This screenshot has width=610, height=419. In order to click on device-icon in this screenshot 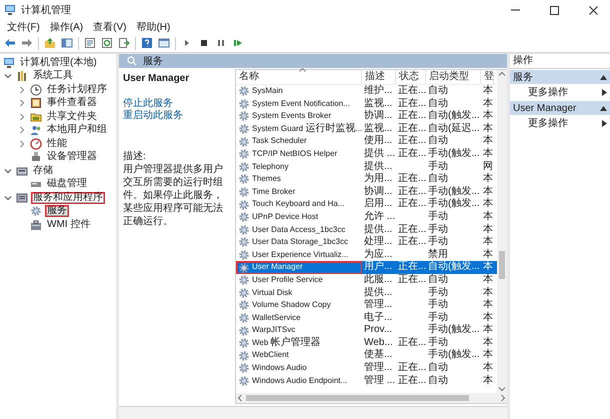, I will do `click(36, 157)`.